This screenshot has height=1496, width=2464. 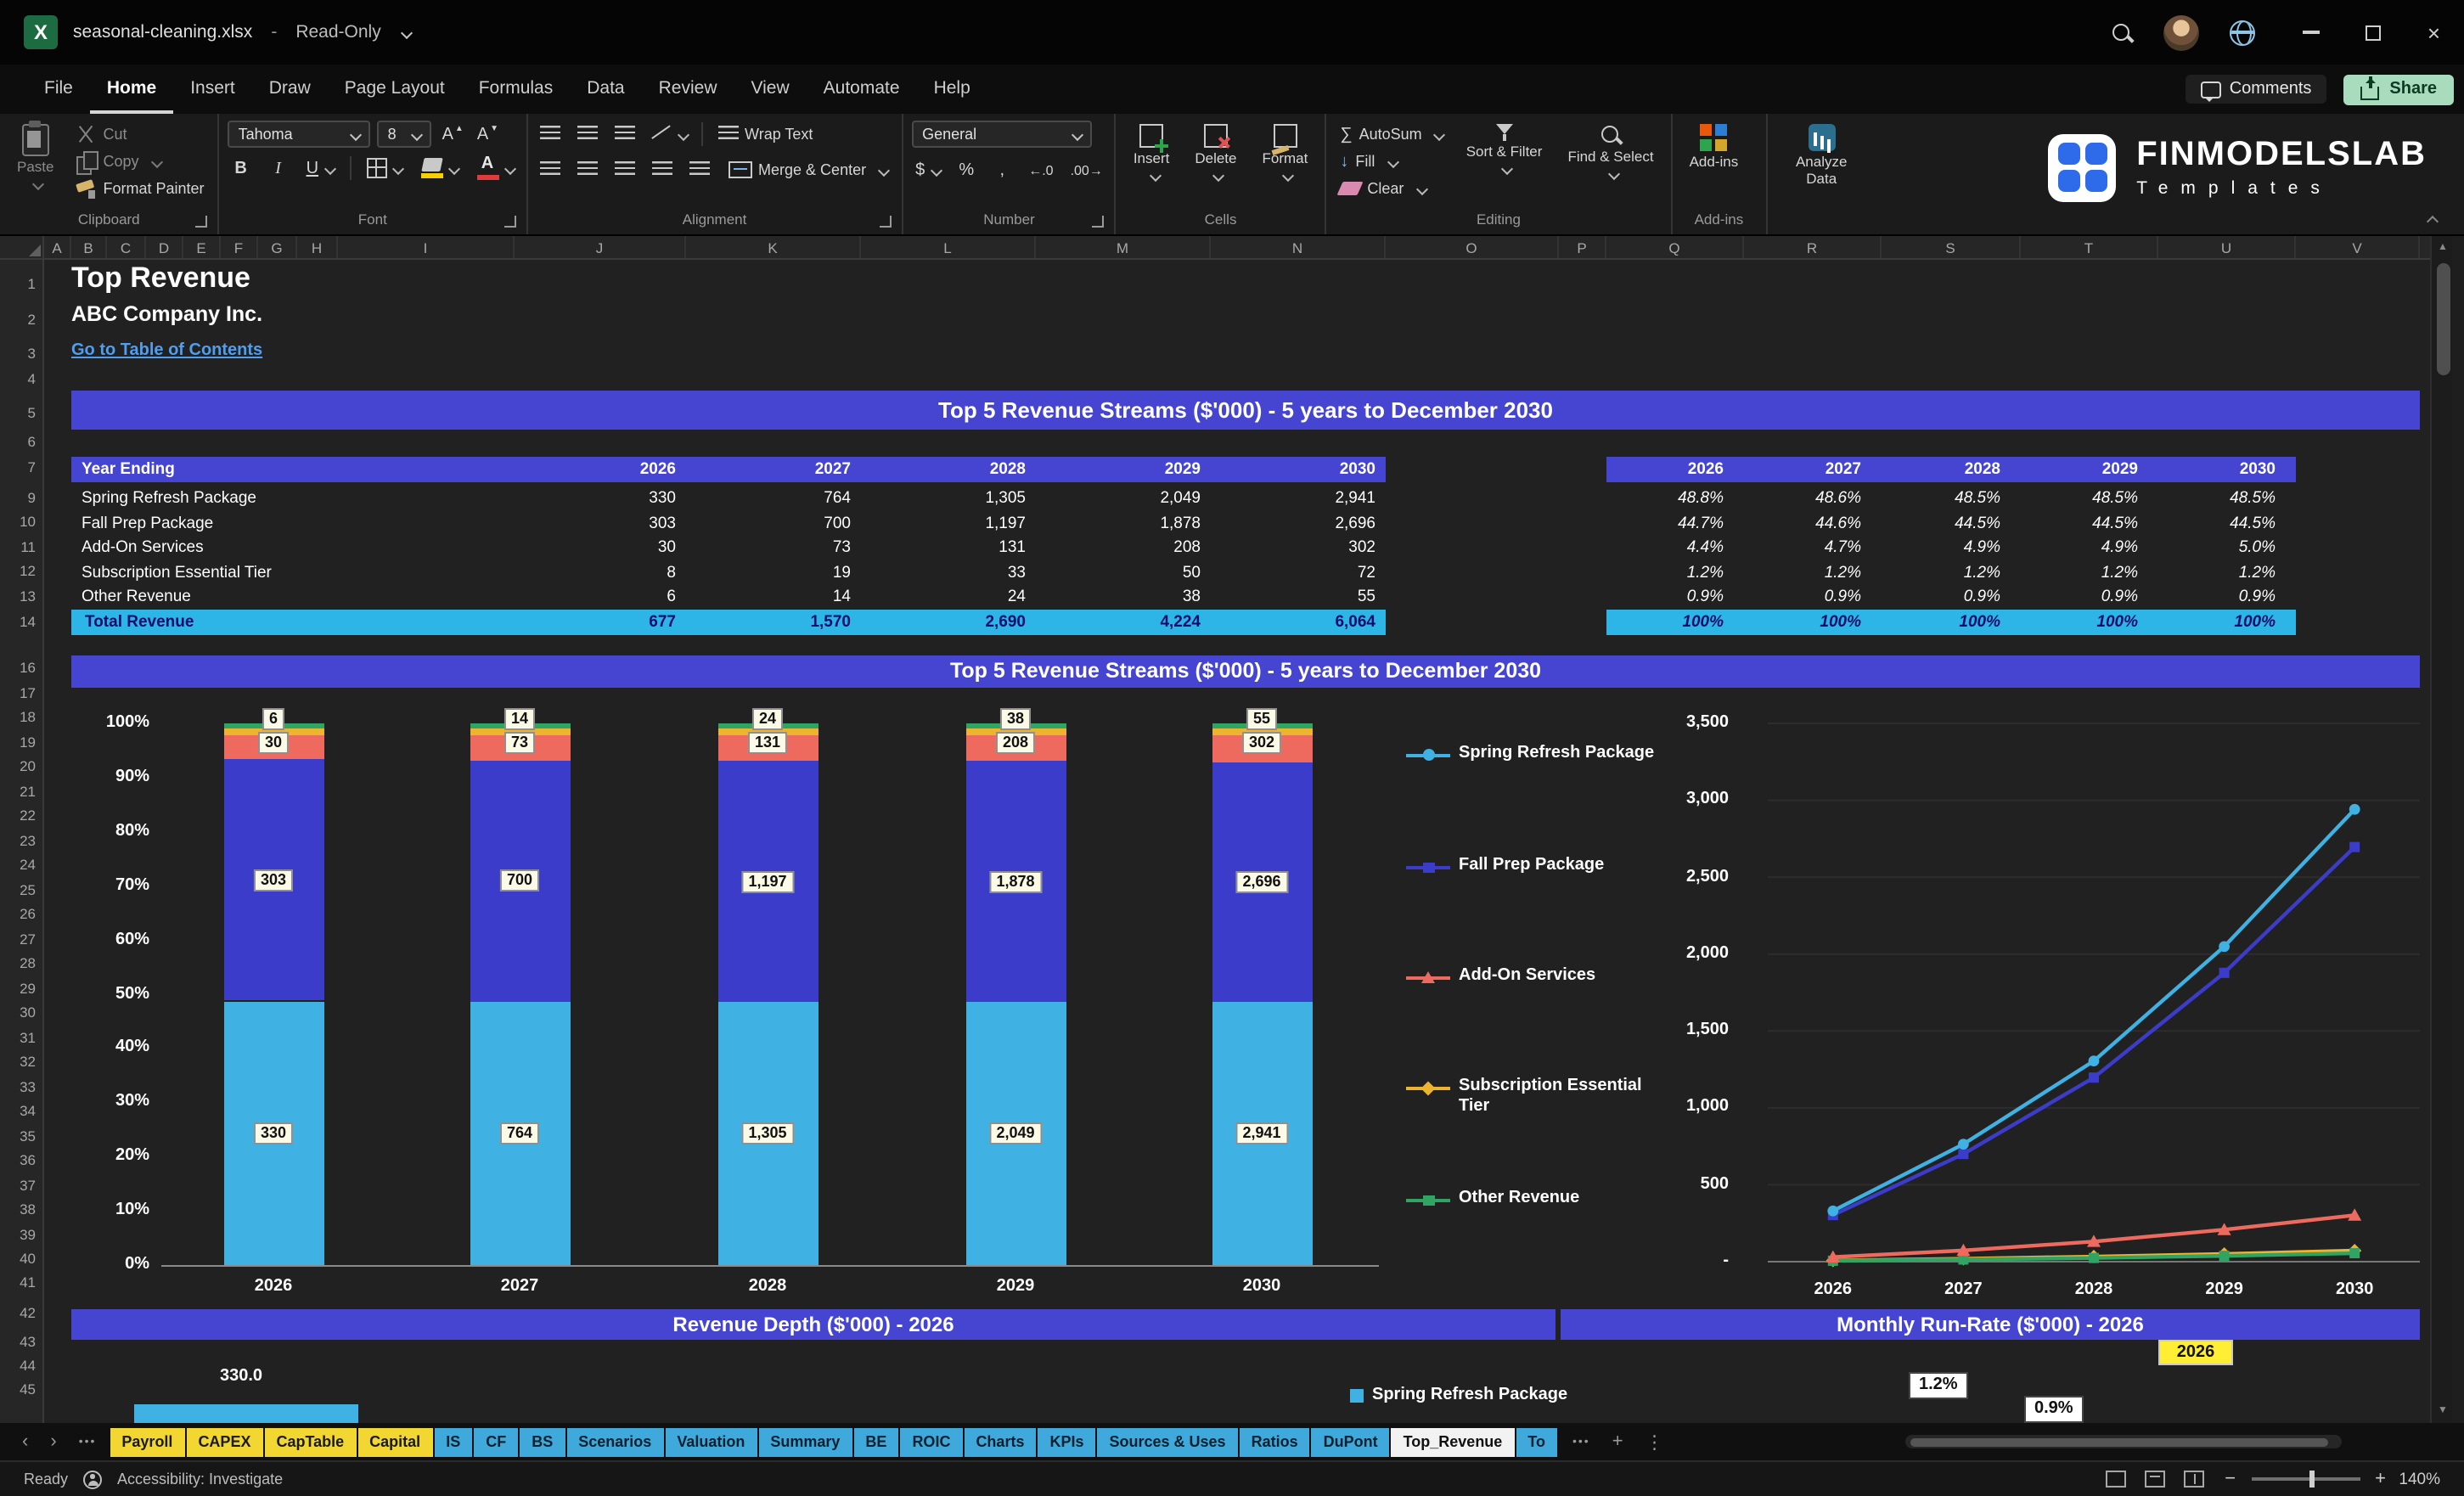 I want to click on font-color-button: A, so click(x=495, y=168).